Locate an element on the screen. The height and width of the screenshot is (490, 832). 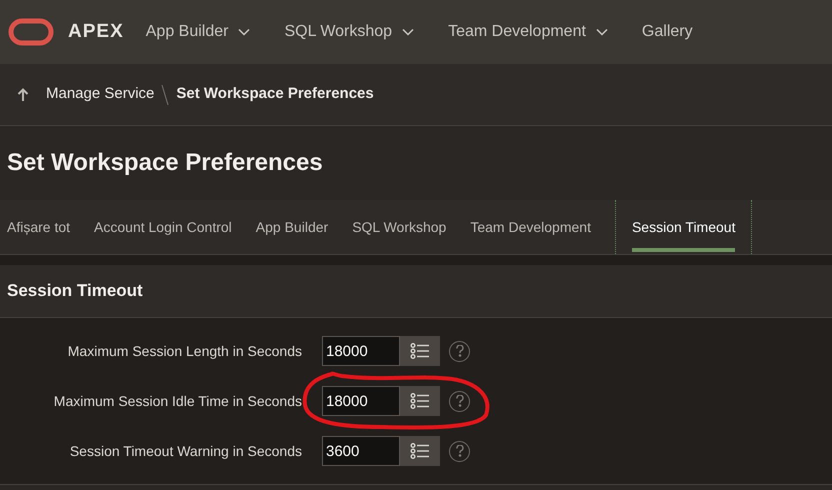
breadcrumb-current: Set Workspace Preferences is located at coordinates (275, 94).